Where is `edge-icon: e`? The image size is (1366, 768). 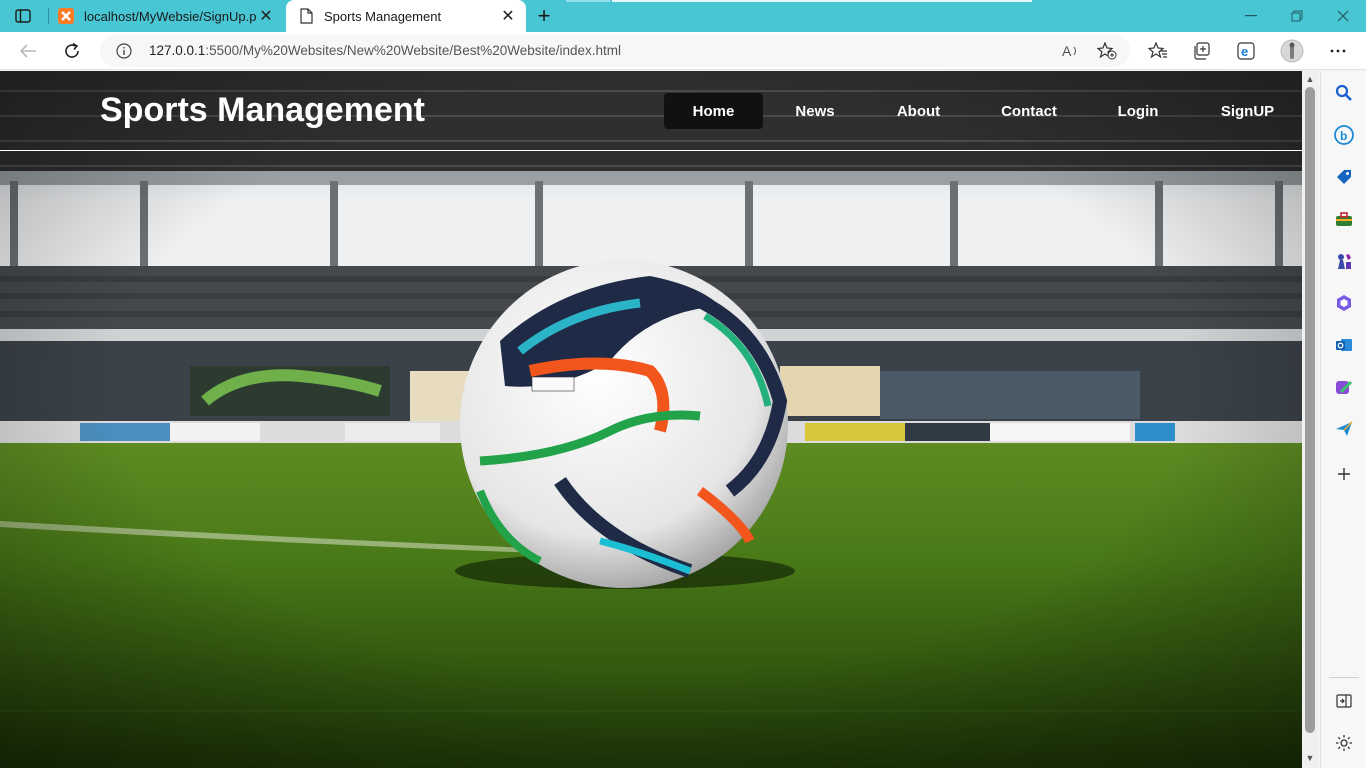
edge-icon: e is located at coordinates (1246, 51).